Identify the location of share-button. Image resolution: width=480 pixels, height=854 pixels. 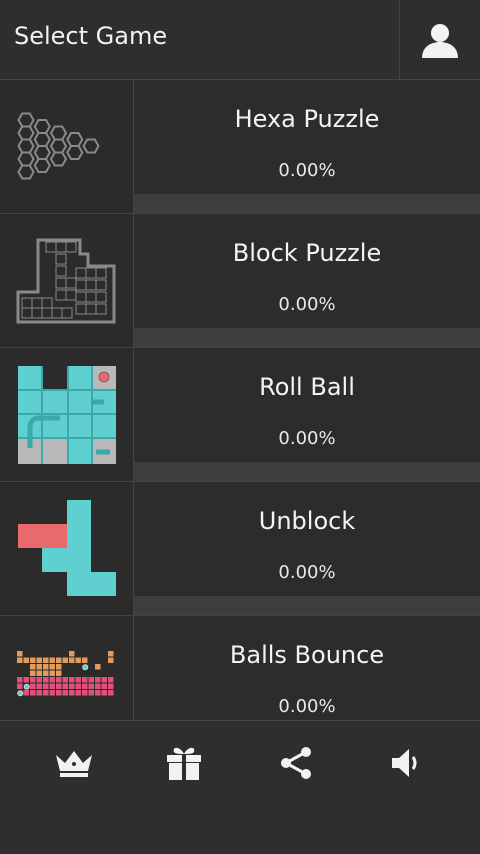
(296, 763).